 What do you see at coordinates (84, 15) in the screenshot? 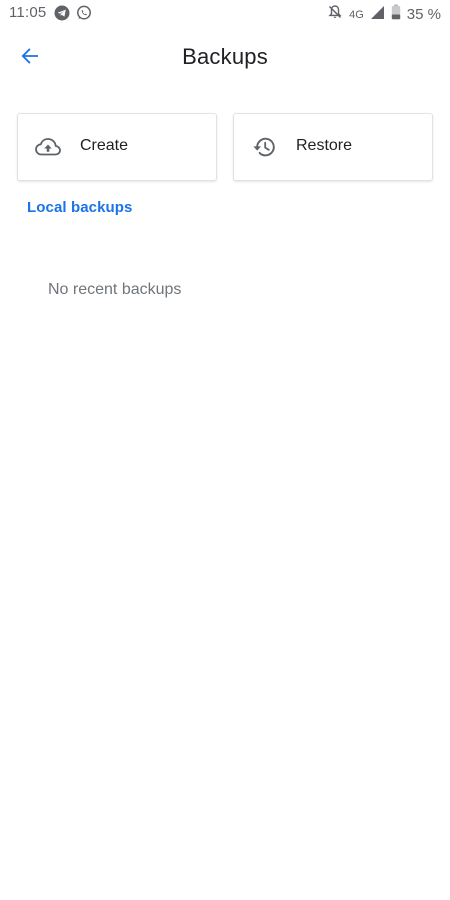
I see `whatsapp-icon` at bounding box center [84, 15].